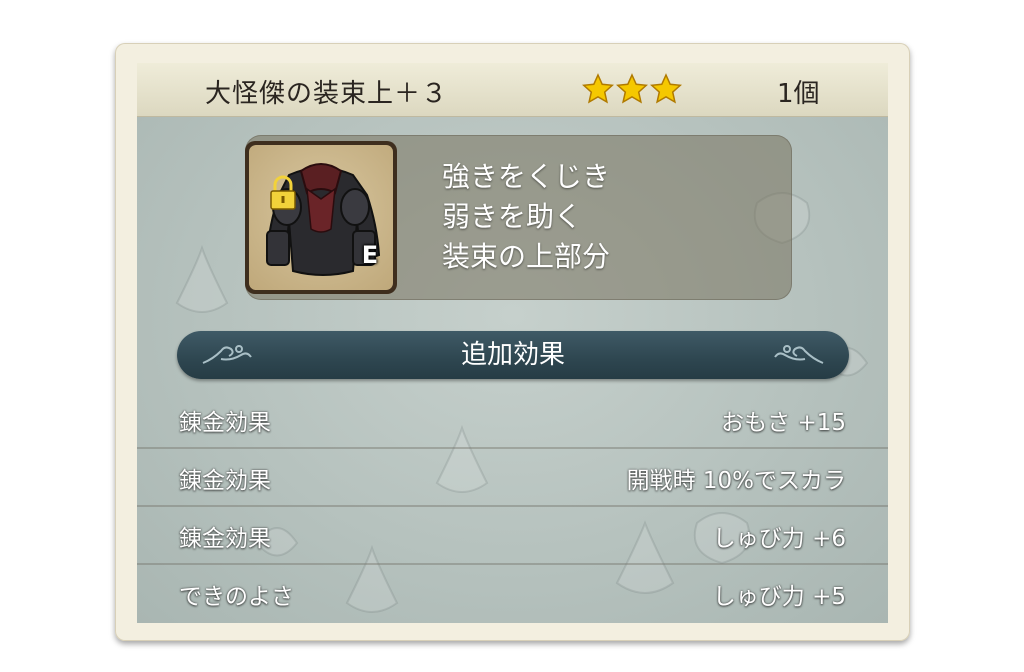  What do you see at coordinates (526, 256) in the screenshot?
I see `description-line: 装束の上部分` at bounding box center [526, 256].